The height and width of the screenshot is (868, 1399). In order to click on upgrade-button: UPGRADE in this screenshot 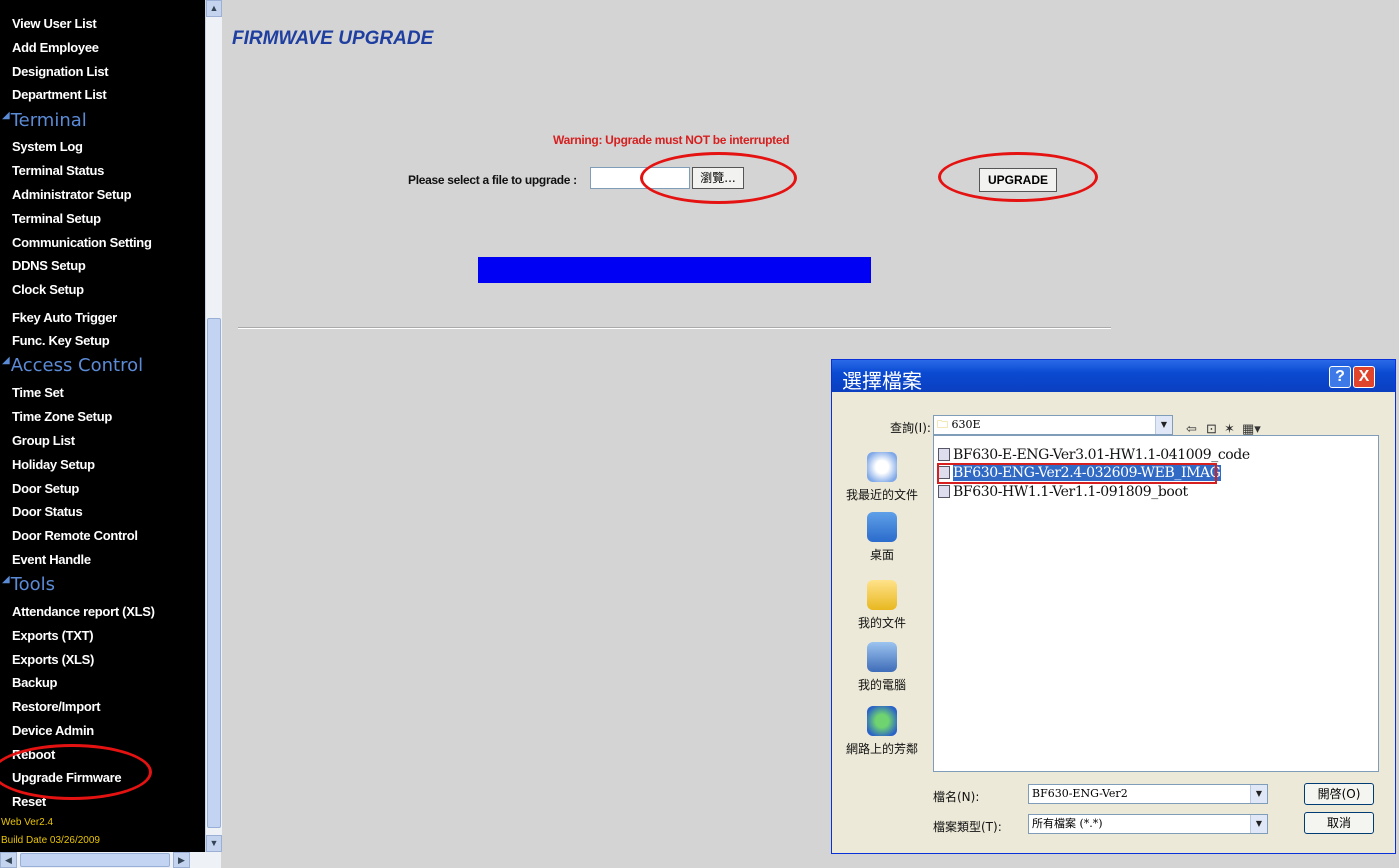, I will do `click(1018, 180)`.